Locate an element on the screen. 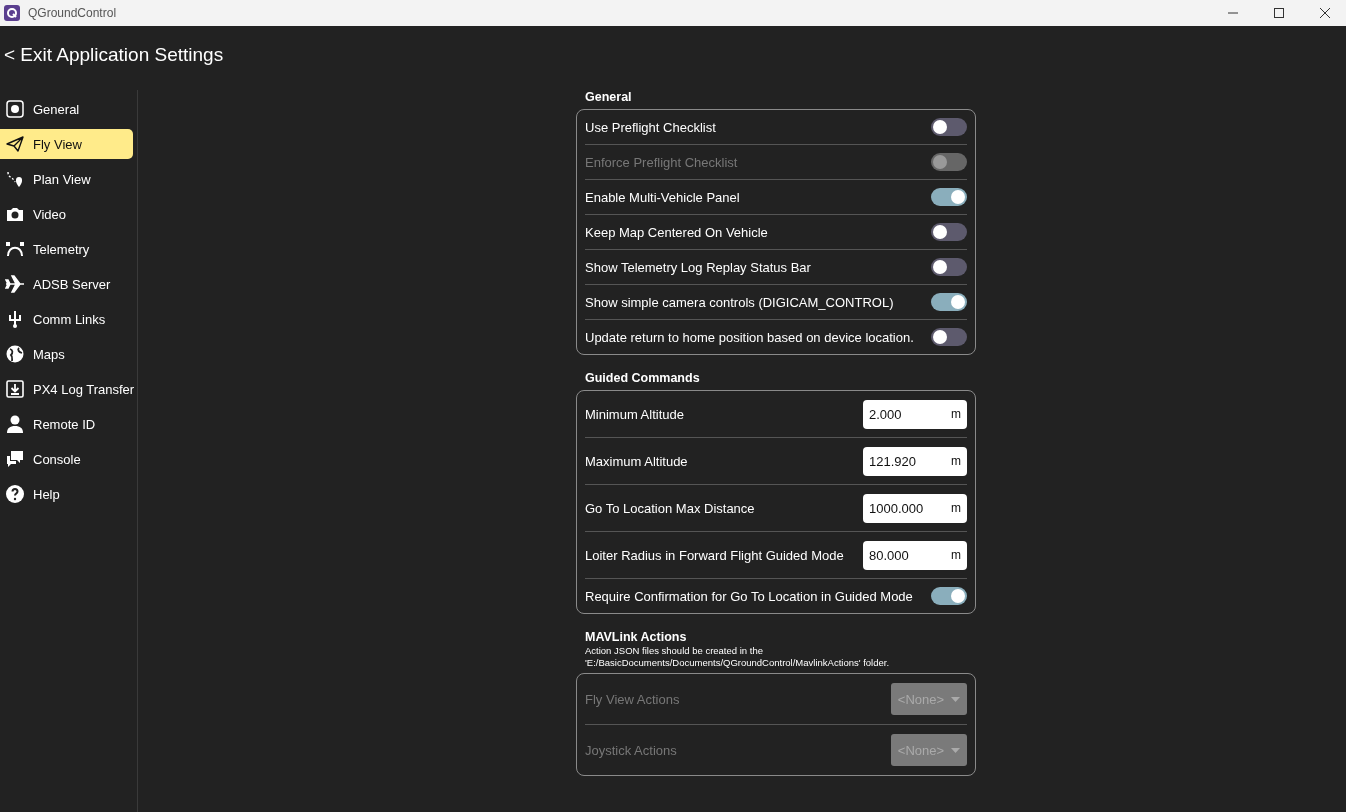  sidebar-item: Help is located at coordinates (66, 494).